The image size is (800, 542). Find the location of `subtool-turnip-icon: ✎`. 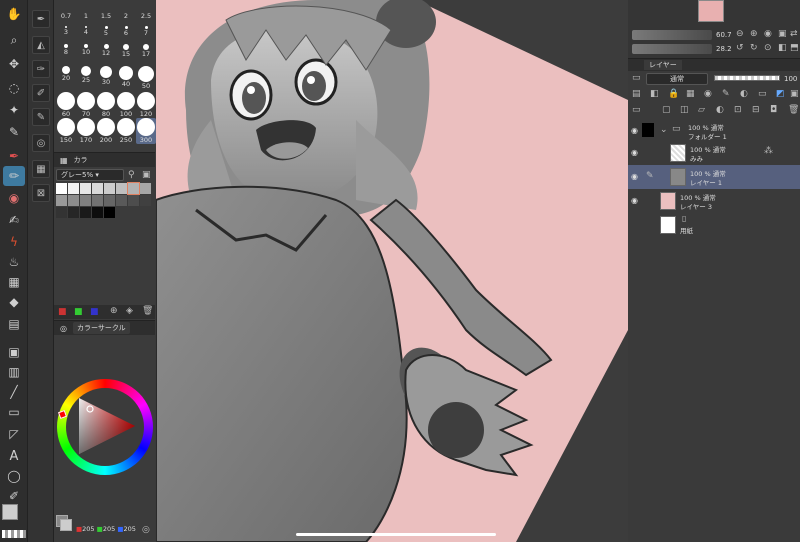

subtool-turnip-icon: ✎ is located at coordinates (41, 117).